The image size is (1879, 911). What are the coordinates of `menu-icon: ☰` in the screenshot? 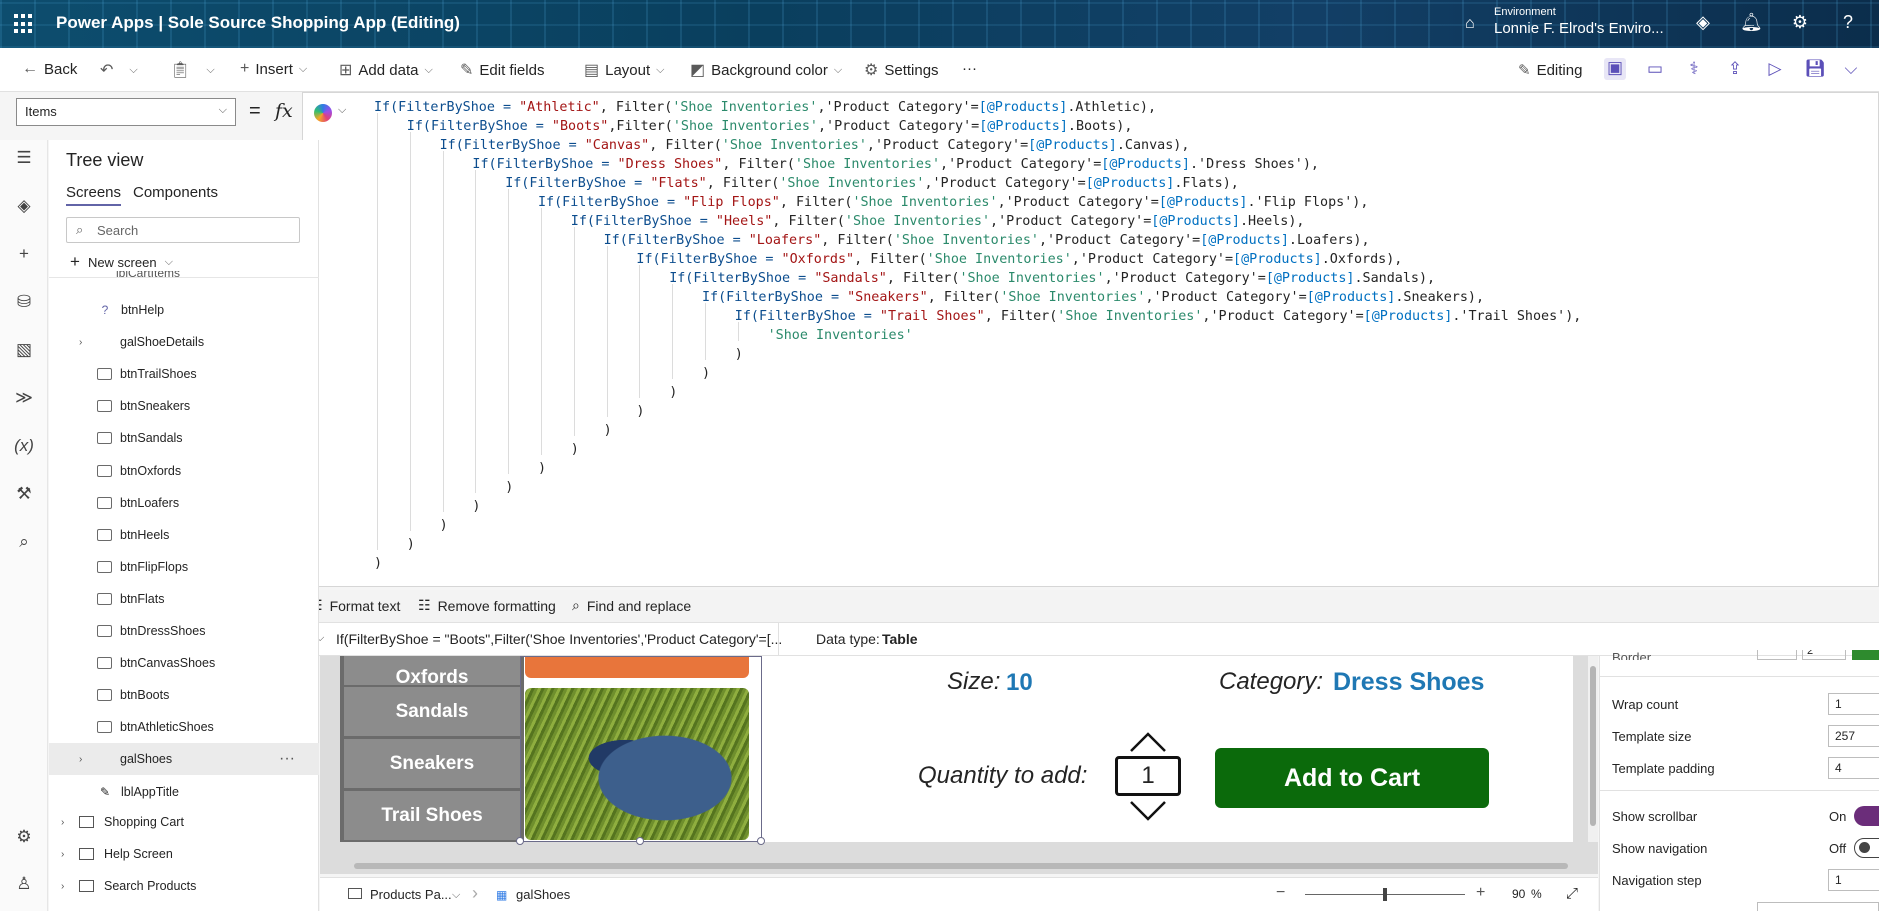 It's located at (24, 158).